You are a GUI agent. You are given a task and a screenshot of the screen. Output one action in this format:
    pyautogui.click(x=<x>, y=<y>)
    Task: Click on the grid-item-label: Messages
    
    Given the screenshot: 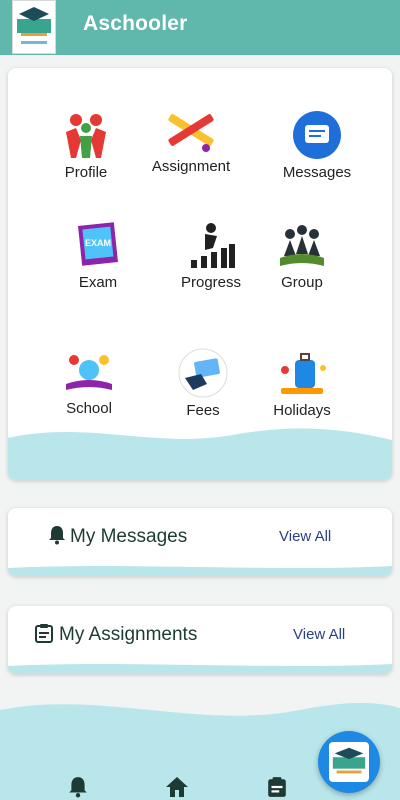 What is the action you would take?
    pyautogui.click(x=317, y=172)
    